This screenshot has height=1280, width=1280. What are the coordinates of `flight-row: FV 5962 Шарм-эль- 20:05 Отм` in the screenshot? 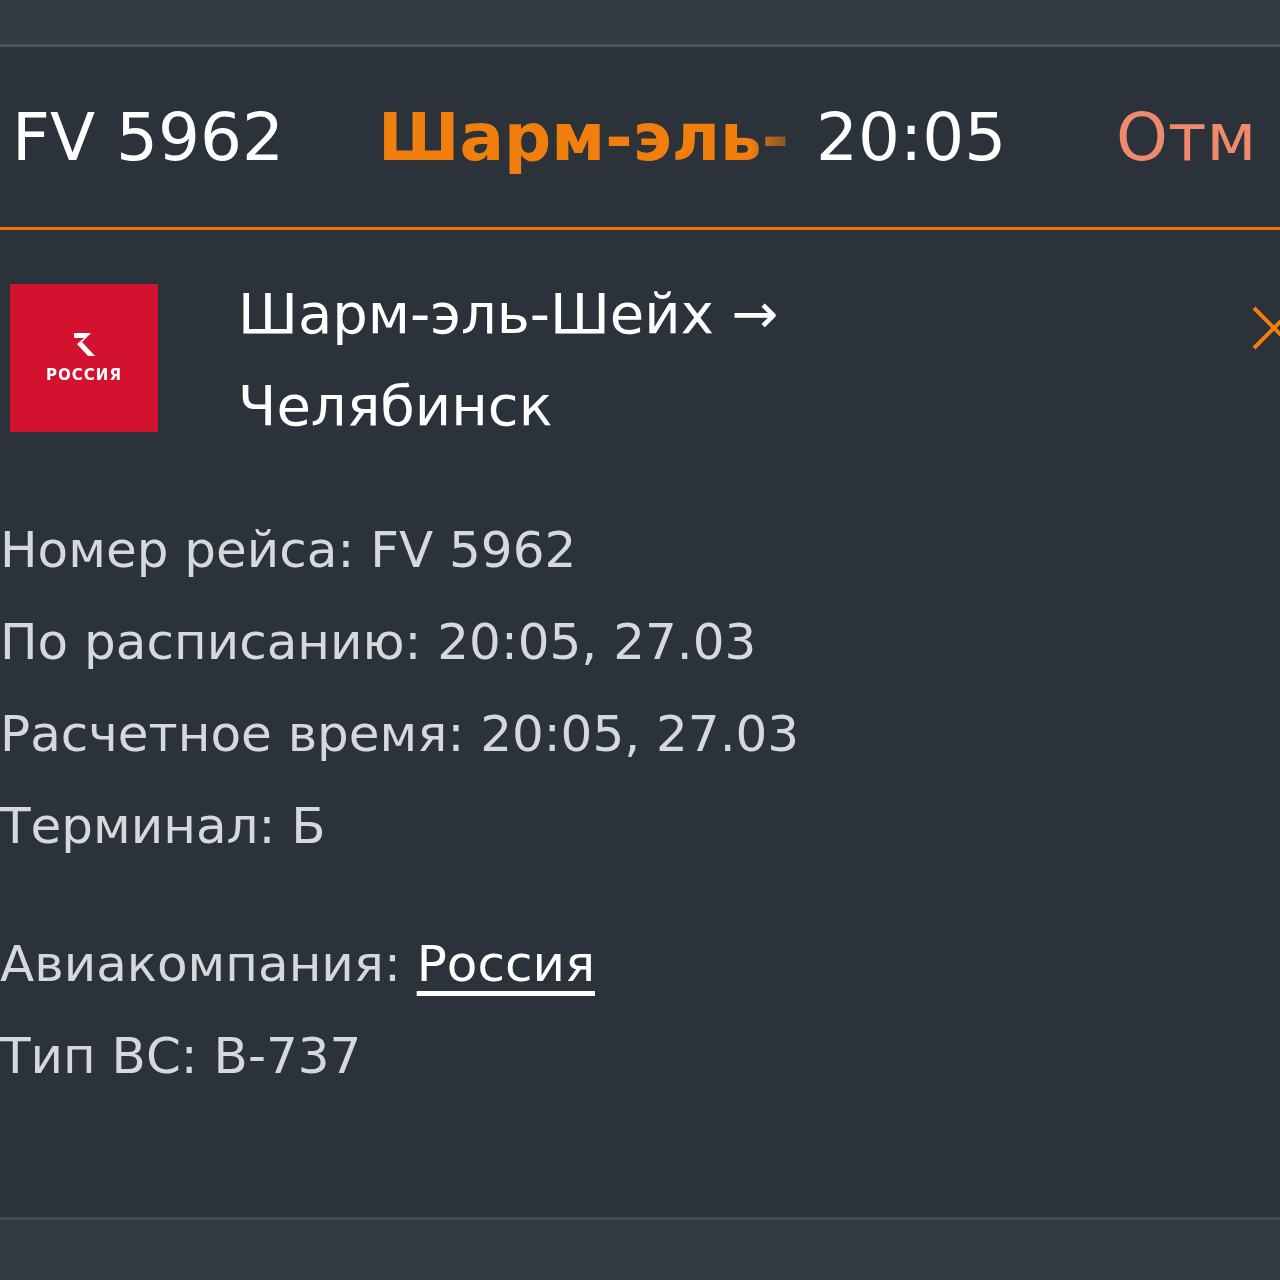 It's located at (640, 138).